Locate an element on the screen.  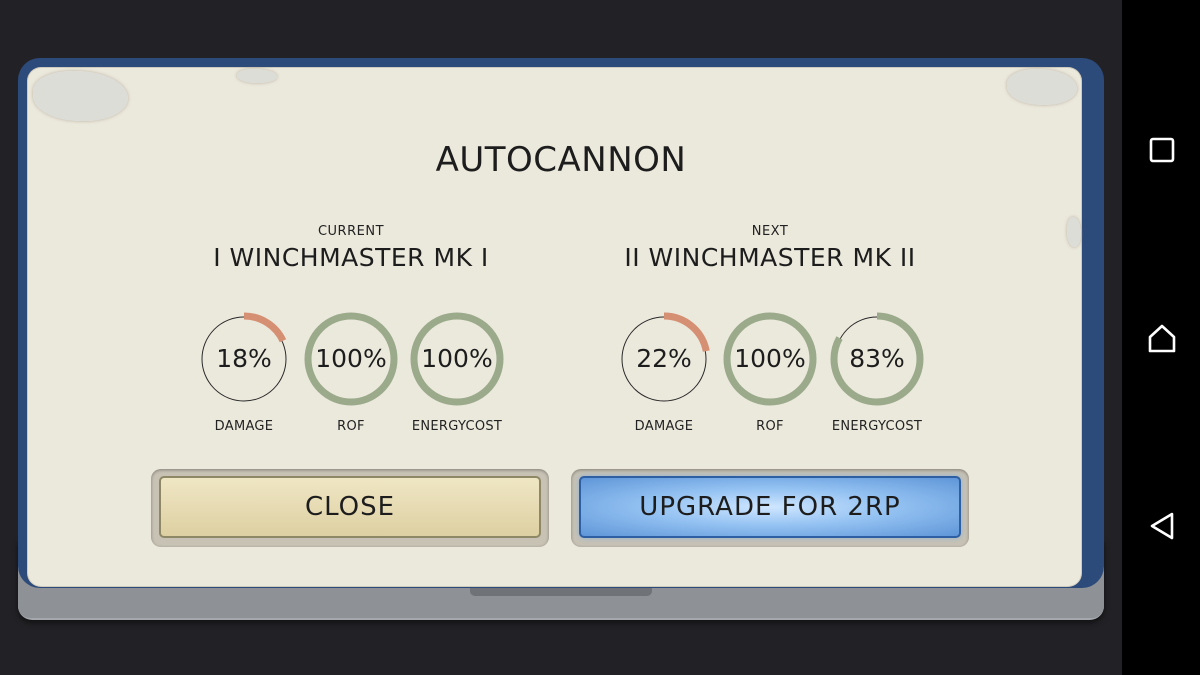
home-button is located at coordinates (1162, 338).